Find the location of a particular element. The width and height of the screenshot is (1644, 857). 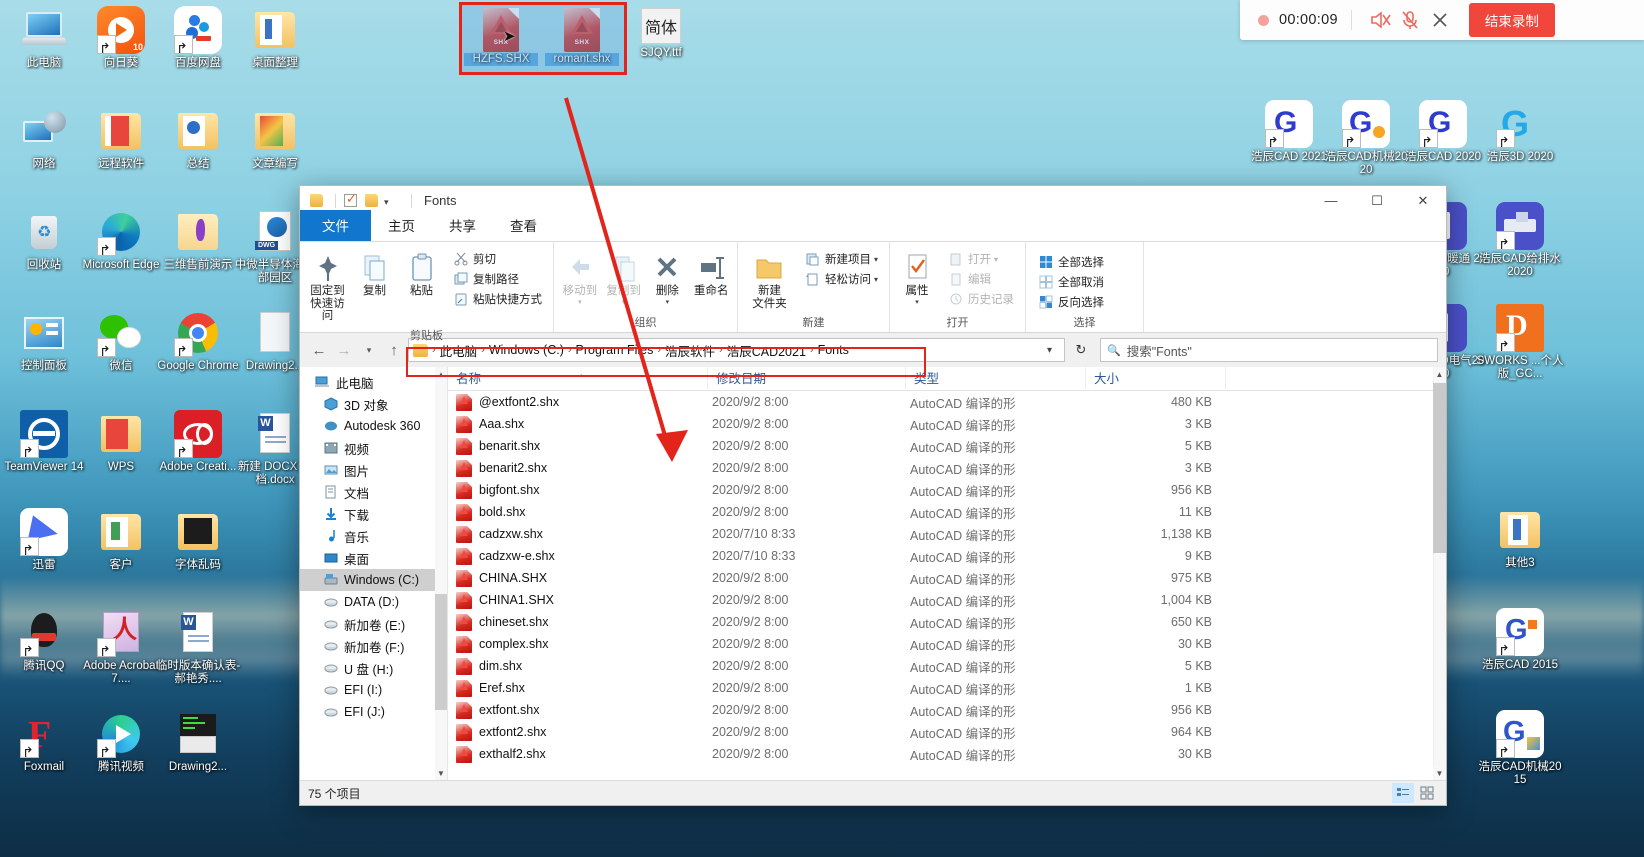

microphone-muted-icon is located at coordinates (1410, 20).